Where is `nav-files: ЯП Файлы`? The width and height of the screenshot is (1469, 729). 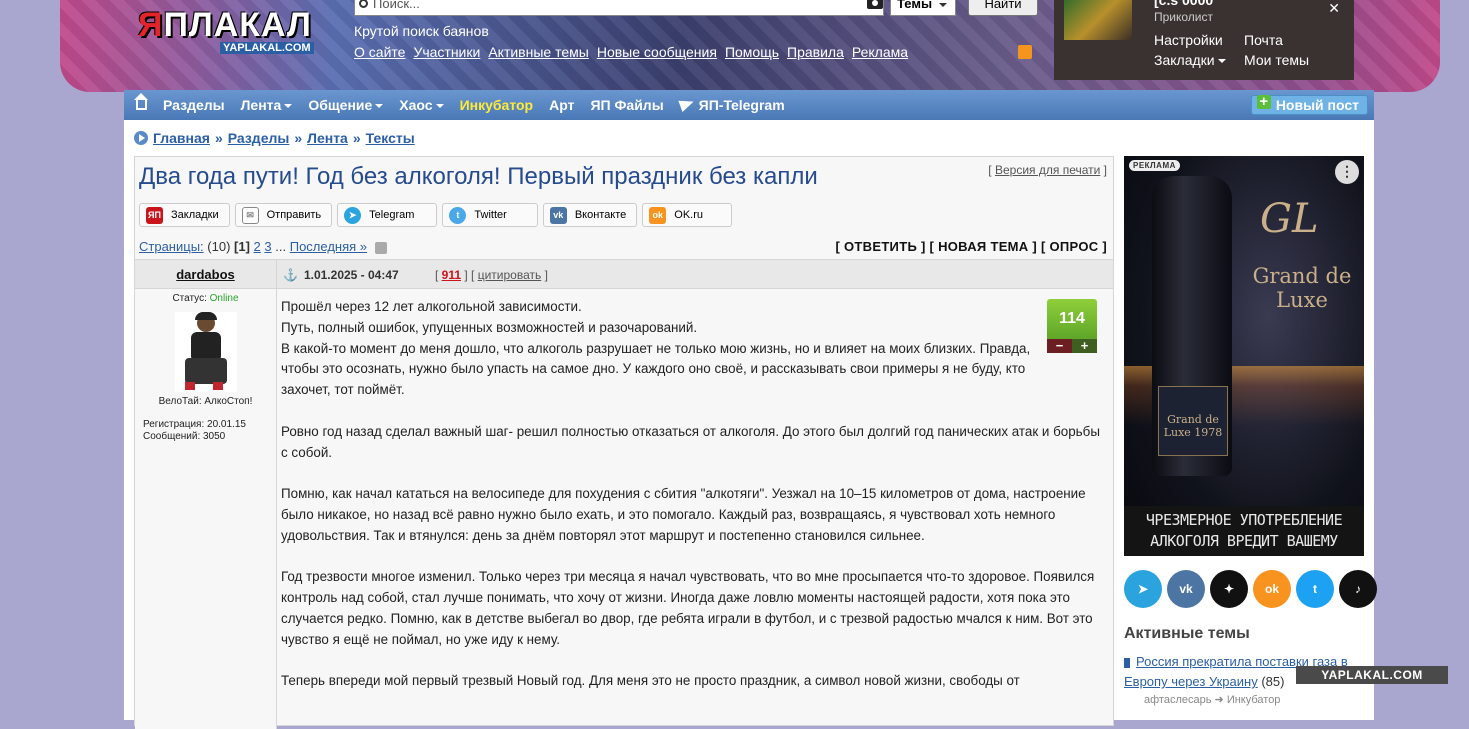 nav-files: ЯП Файлы is located at coordinates (626, 105).